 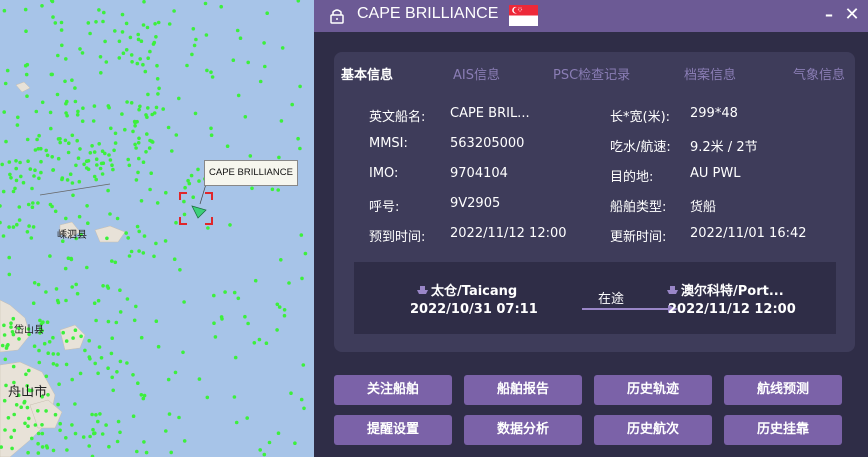 What do you see at coordinates (710, 73) in the screenshot?
I see `tab-archive-info: 档案信息` at bounding box center [710, 73].